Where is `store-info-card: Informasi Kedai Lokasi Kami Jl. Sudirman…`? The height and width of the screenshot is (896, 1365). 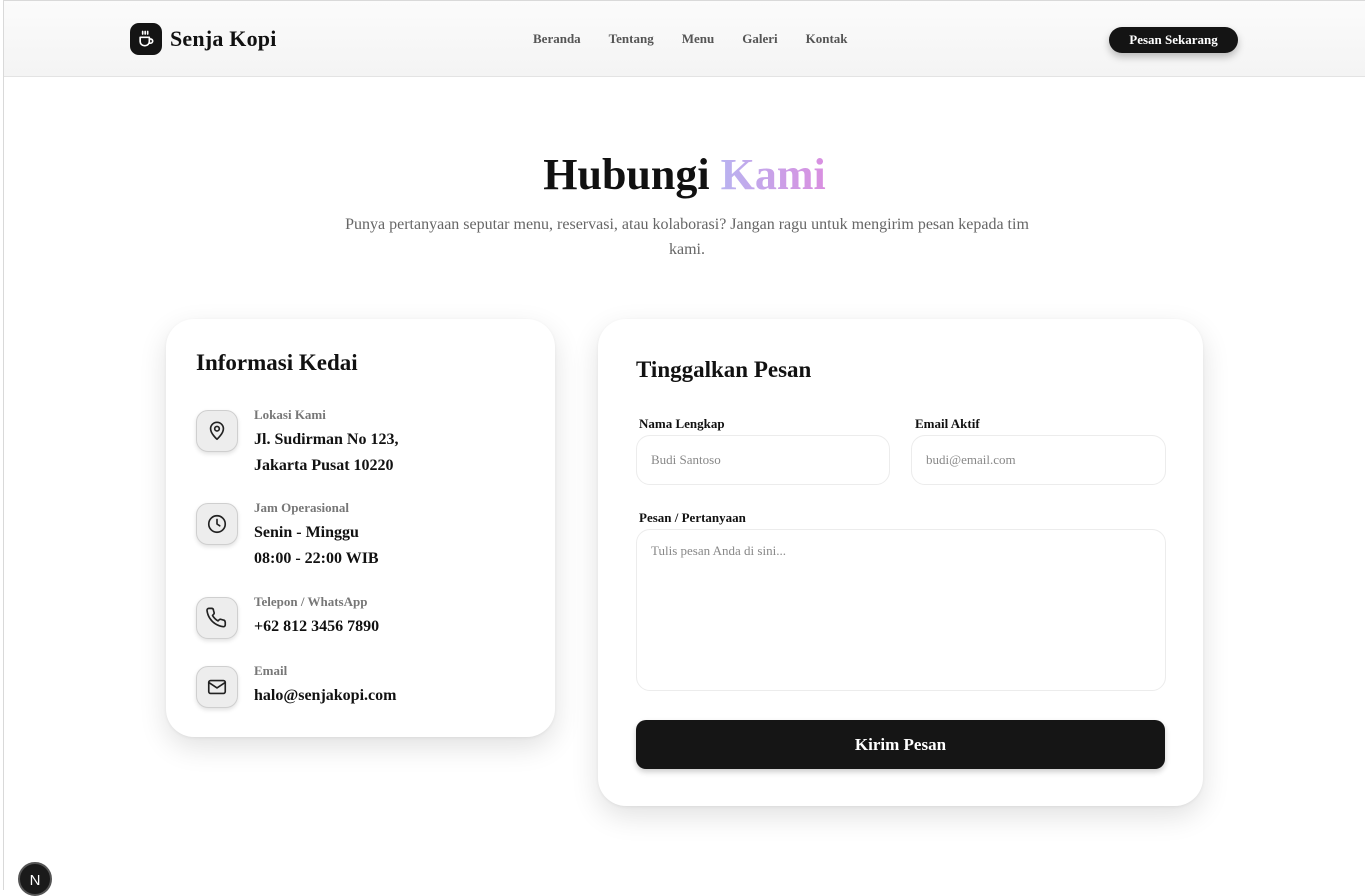 store-info-card: Informasi Kedai Lokasi Kami Jl. Sudirman… is located at coordinates (360, 528).